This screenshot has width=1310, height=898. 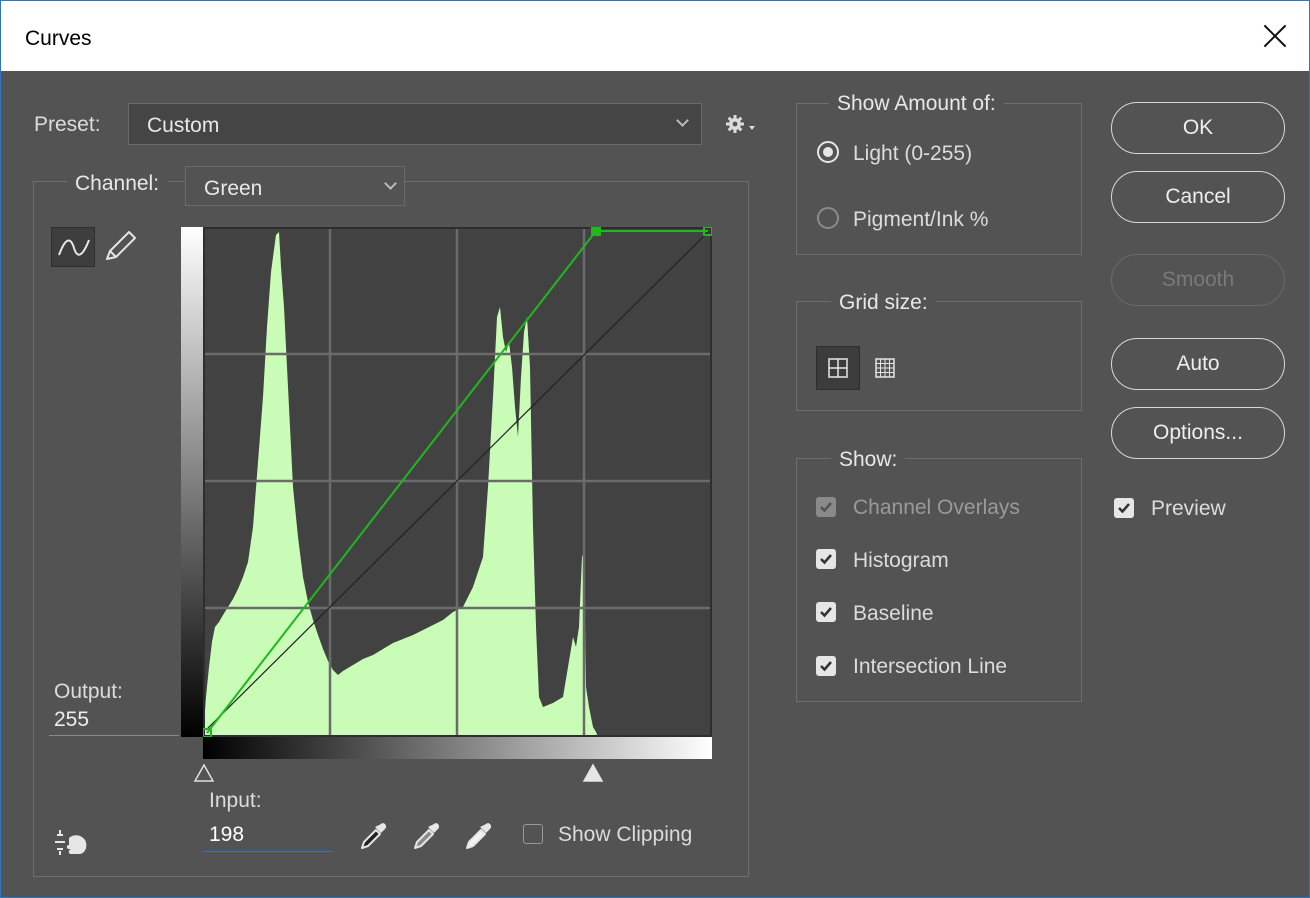 I want to click on pigment-radio, so click(x=828, y=218).